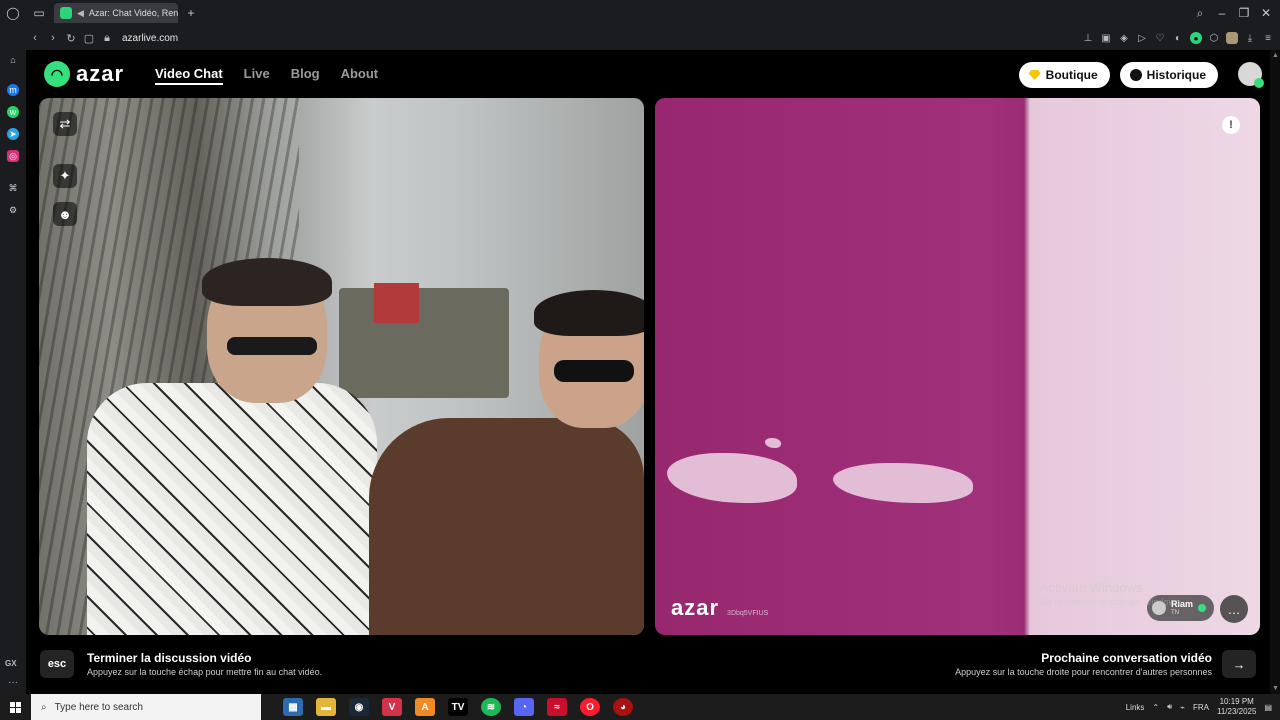 The height and width of the screenshot is (720, 1280). I want to click on video-tools: ⇄ ✦ ☻, so click(65, 169).